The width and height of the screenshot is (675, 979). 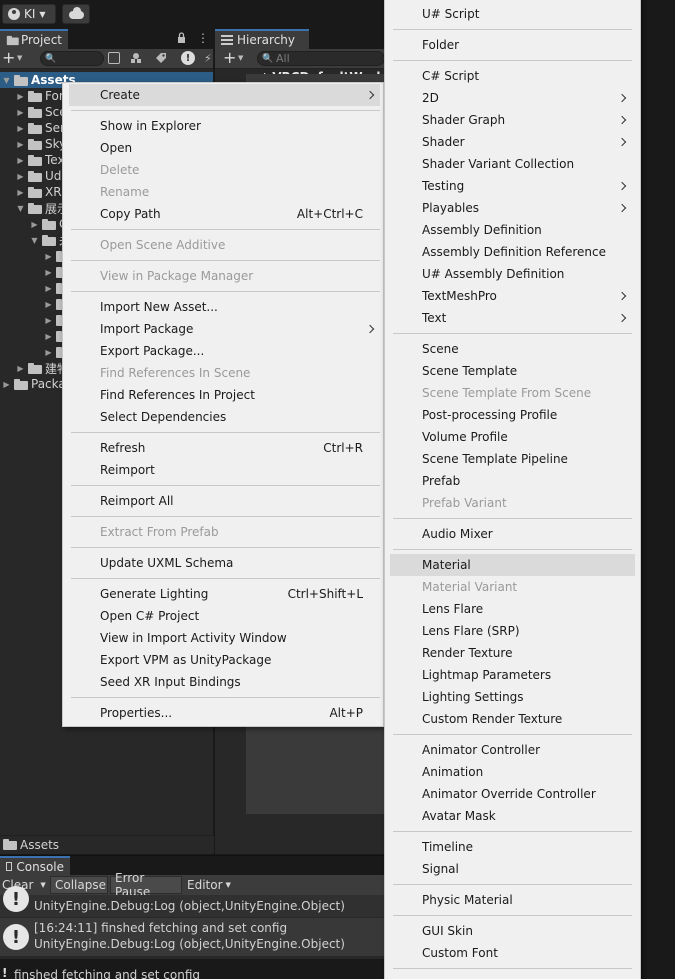 What do you see at coordinates (76, 14) in the screenshot?
I see `cloud-button` at bounding box center [76, 14].